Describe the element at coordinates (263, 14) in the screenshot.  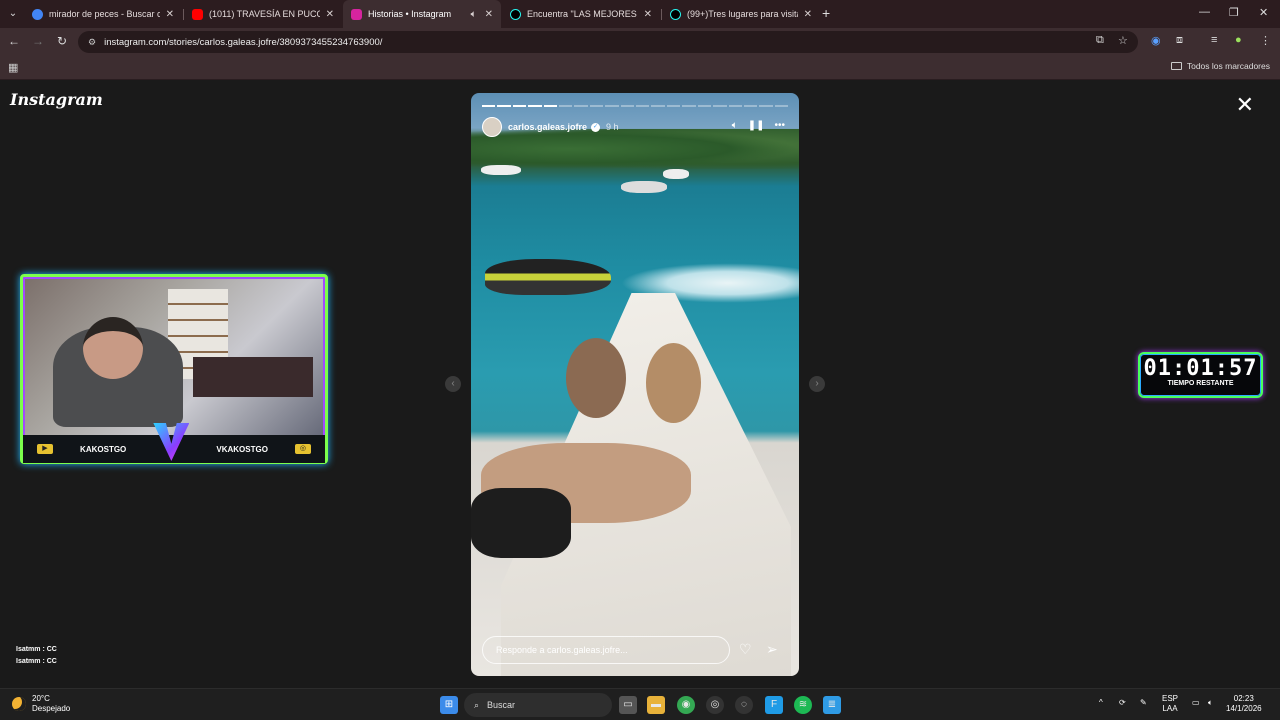
I see `tab-youtube: (1011) TRAVESÍA EN PUCON 2025 ✕` at that location.